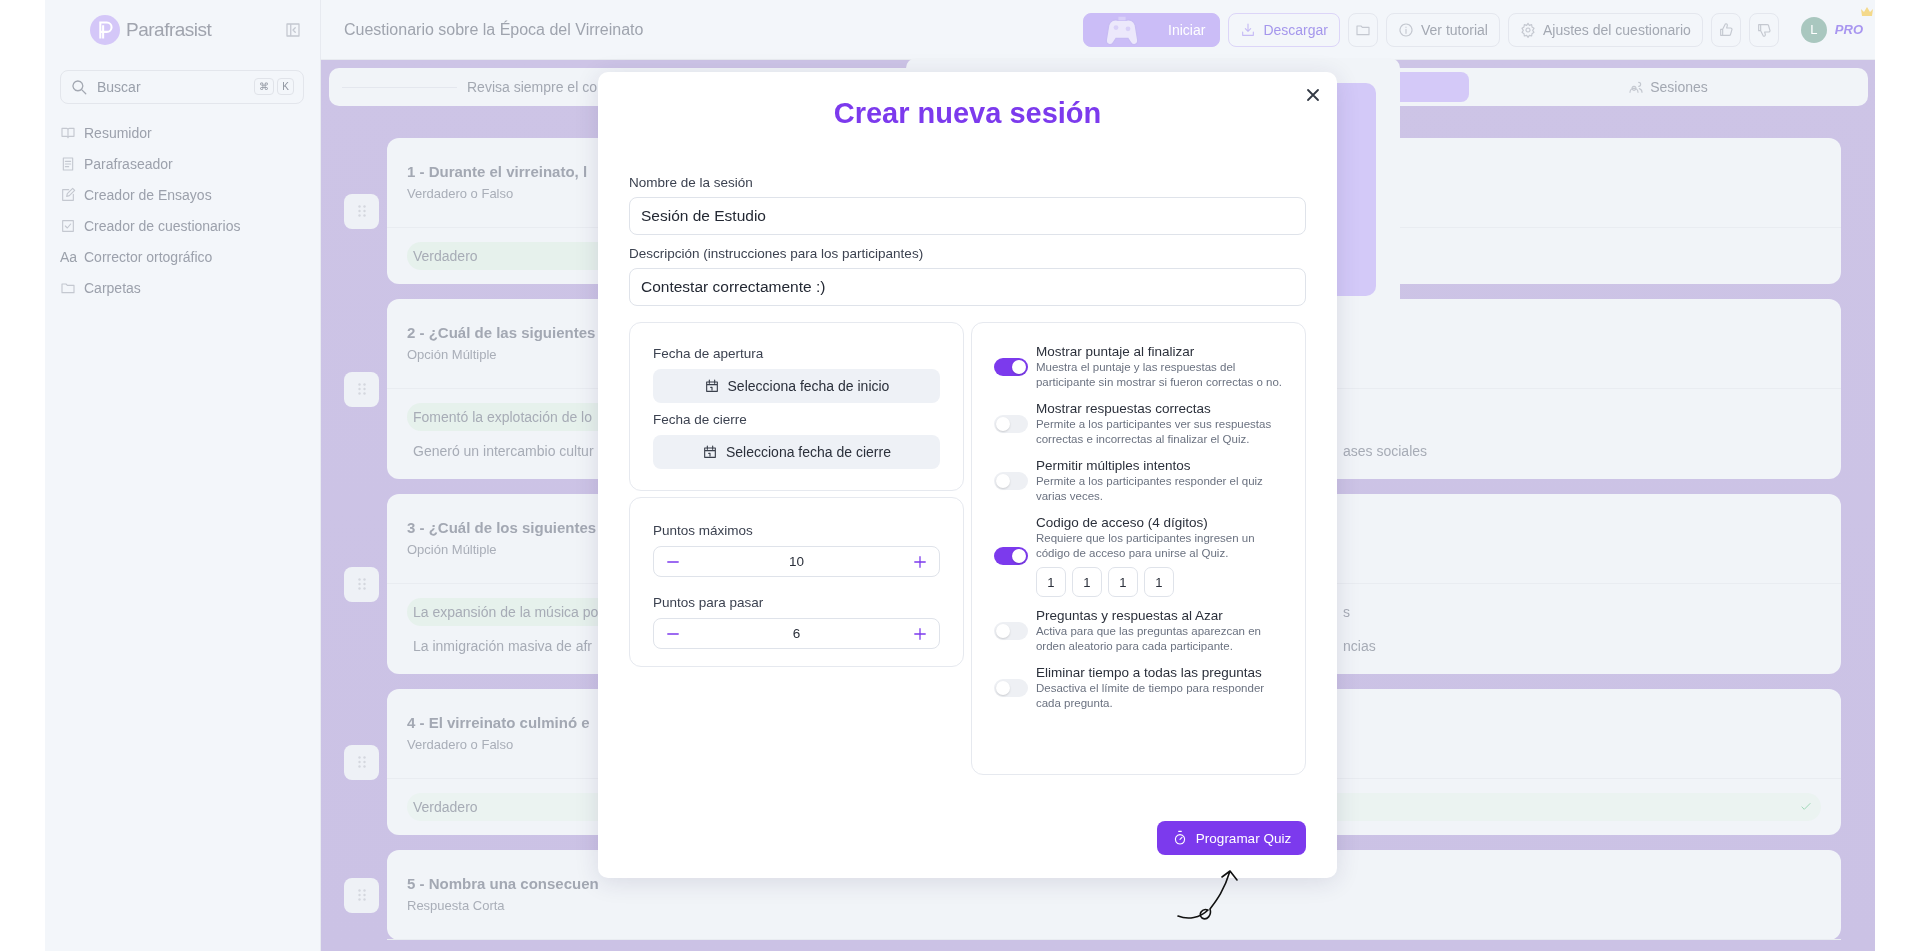 The image size is (1920, 951). Describe the element at coordinates (796, 386) in the screenshot. I see `date-picker-button: Selecciona fecha de inicio` at that location.